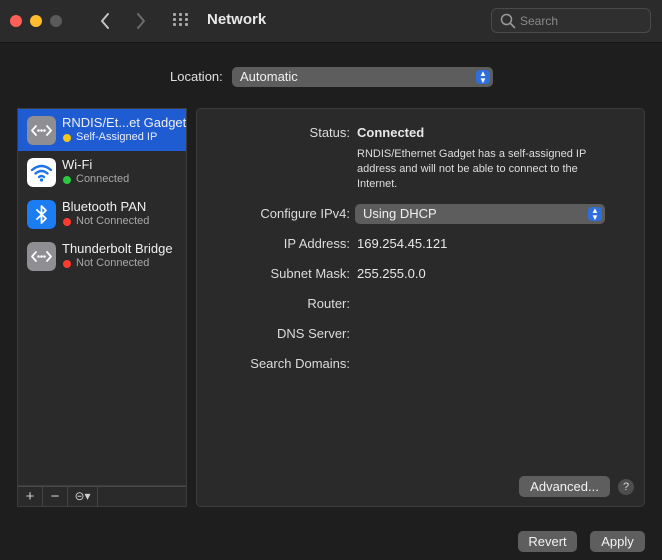 The image size is (662, 560). I want to click on dns-server-label: DNS Server:, so click(313, 333).